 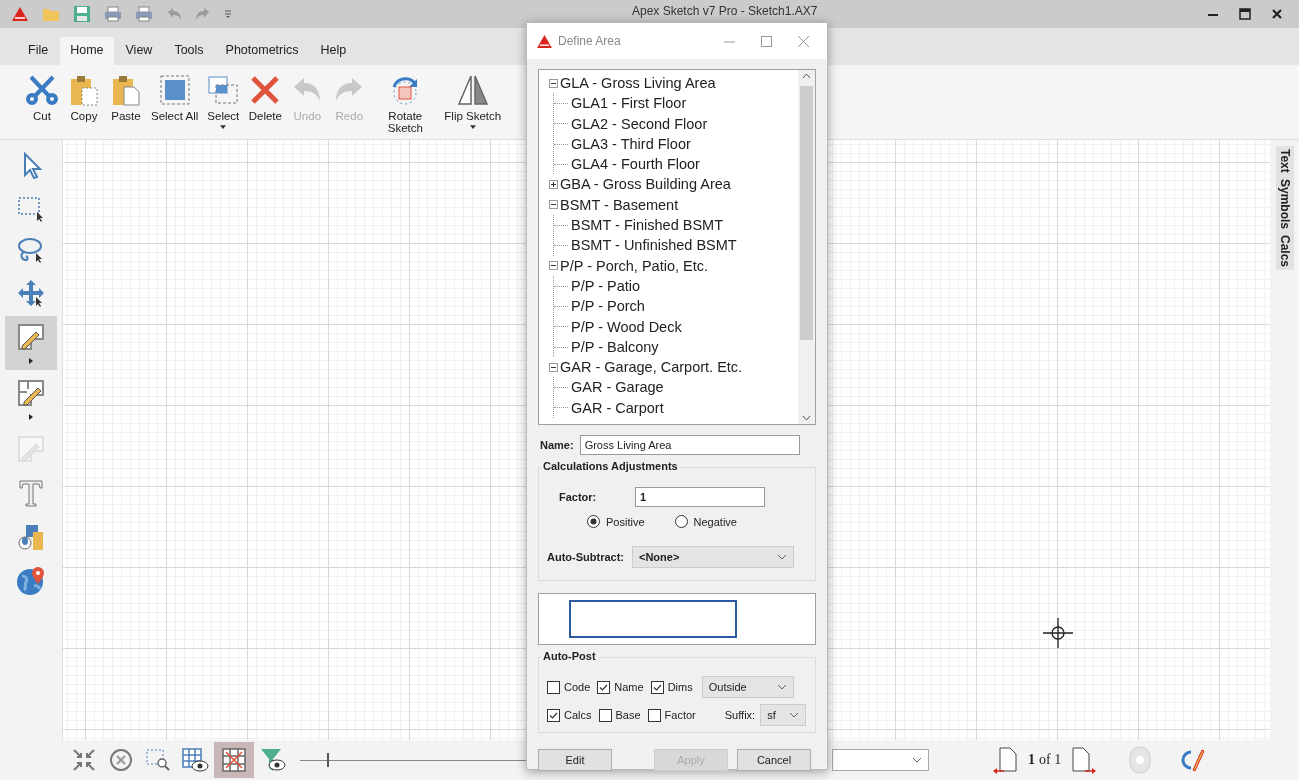 I want to click on menu-tab: File, so click(x=38, y=51).